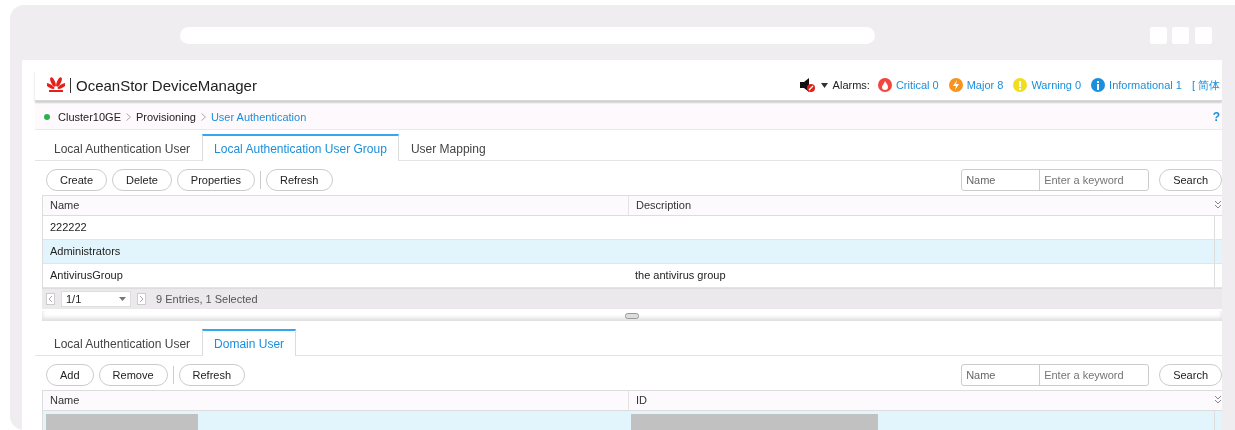 This screenshot has height=430, width=1235. Describe the element at coordinates (851, 85) in the screenshot. I see `alarms-label: Alarms:` at that location.